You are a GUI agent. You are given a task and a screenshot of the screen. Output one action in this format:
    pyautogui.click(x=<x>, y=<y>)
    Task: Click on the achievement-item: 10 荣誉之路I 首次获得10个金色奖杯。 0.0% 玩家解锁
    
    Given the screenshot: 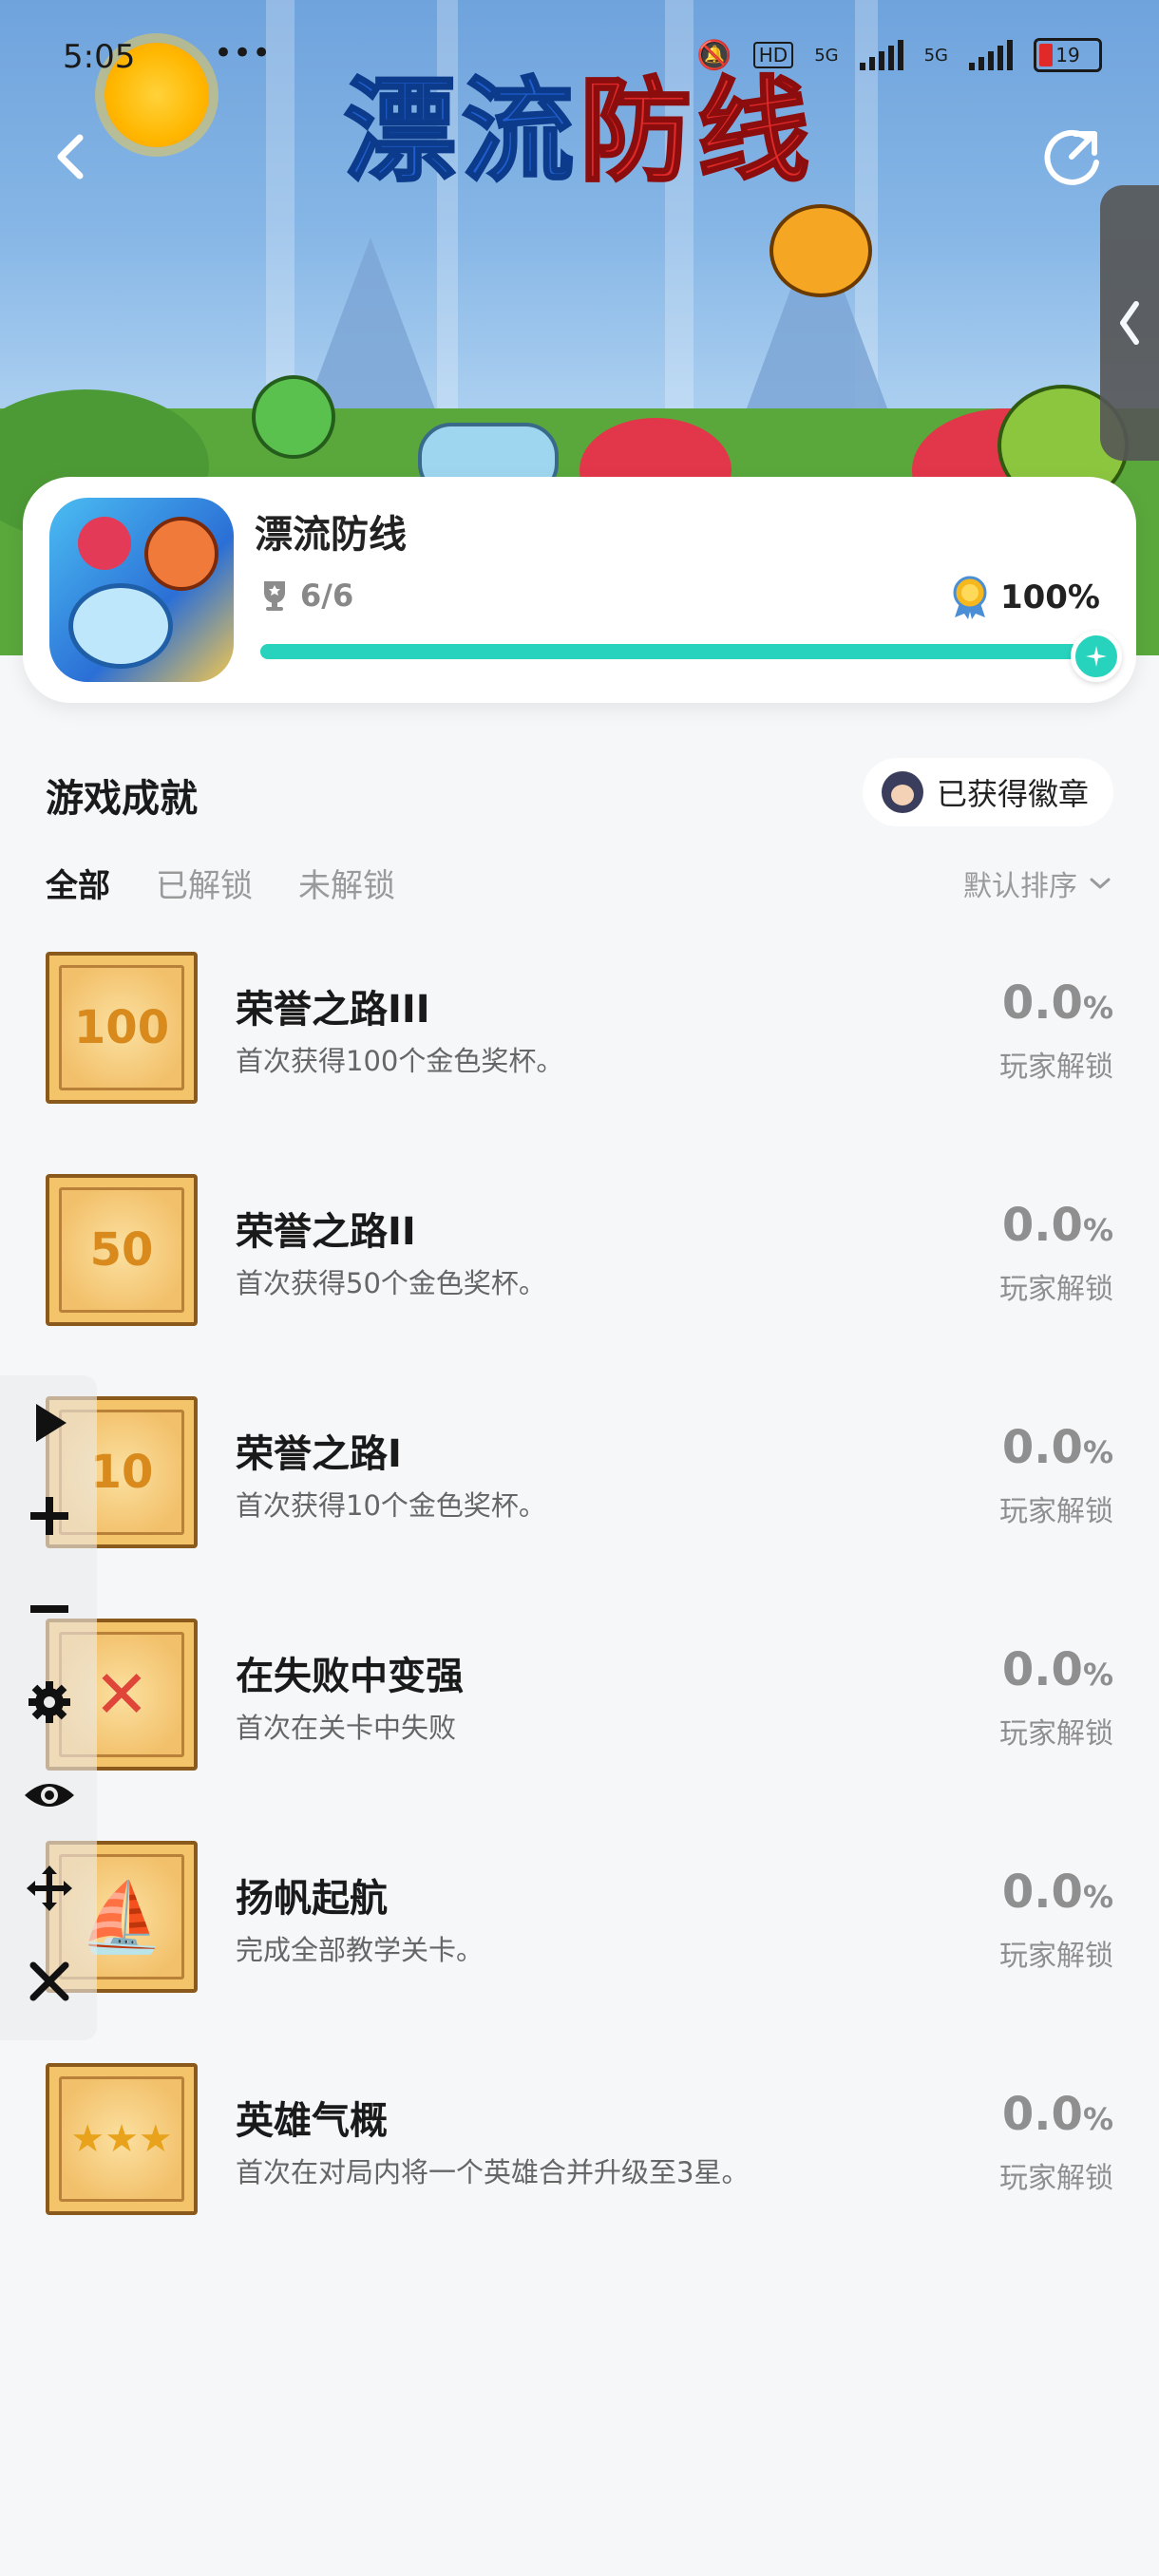 What is the action you would take?
    pyautogui.click(x=579, y=1473)
    